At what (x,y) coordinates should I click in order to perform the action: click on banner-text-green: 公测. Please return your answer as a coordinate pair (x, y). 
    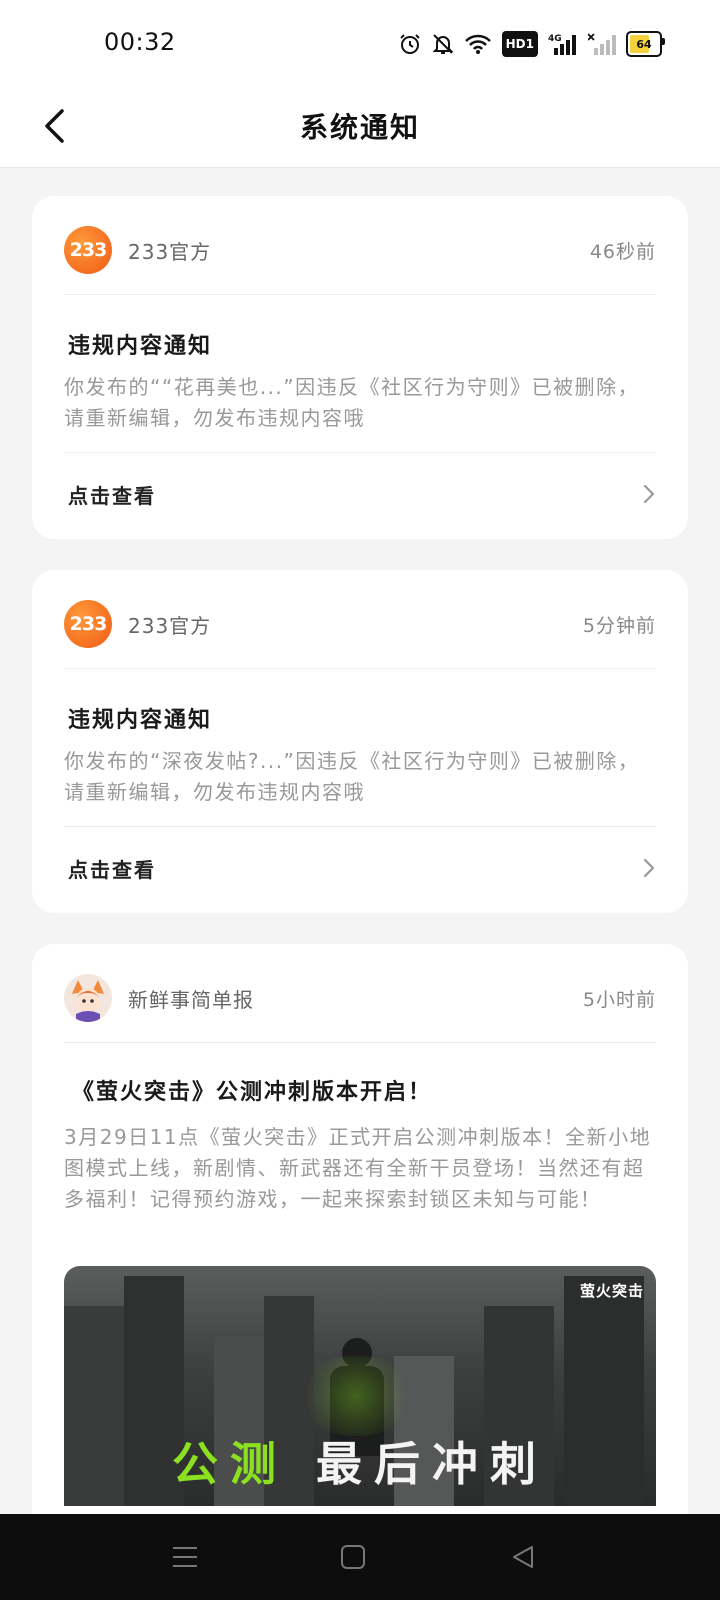
    Looking at the image, I should click on (229, 1464).